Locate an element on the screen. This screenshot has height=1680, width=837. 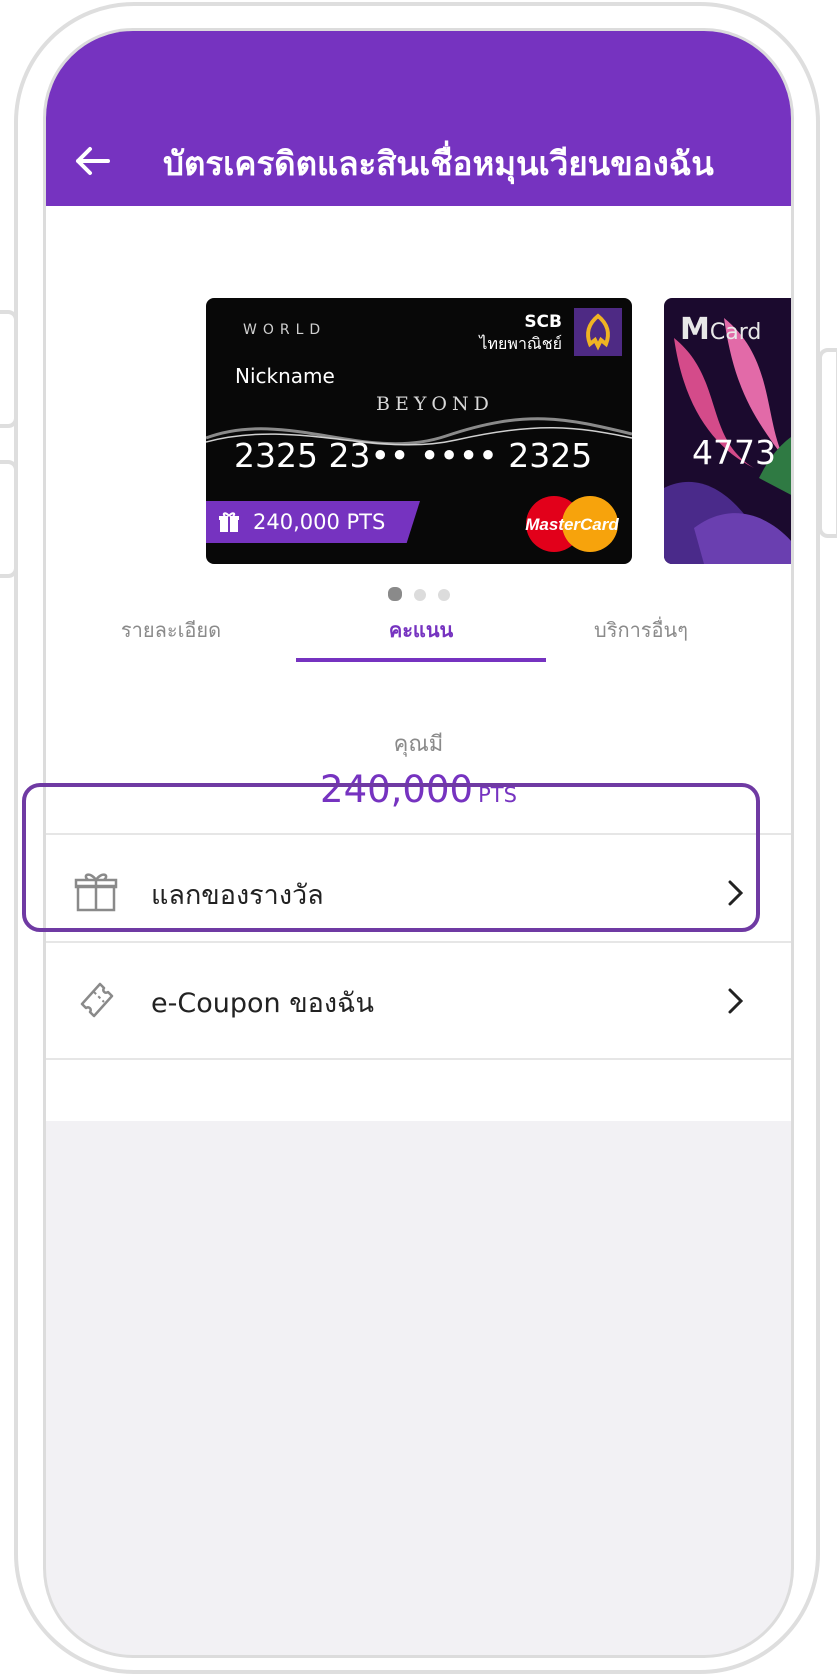
card-product: BEYOND is located at coordinates (435, 404).